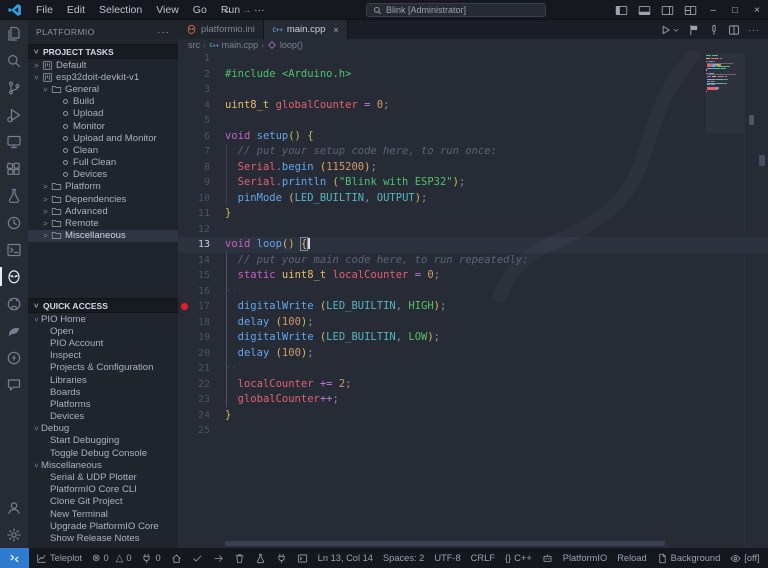 This screenshot has width=768, height=568. What do you see at coordinates (14, 534) in the screenshot?
I see `activity-settings` at bounding box center [14, 534].